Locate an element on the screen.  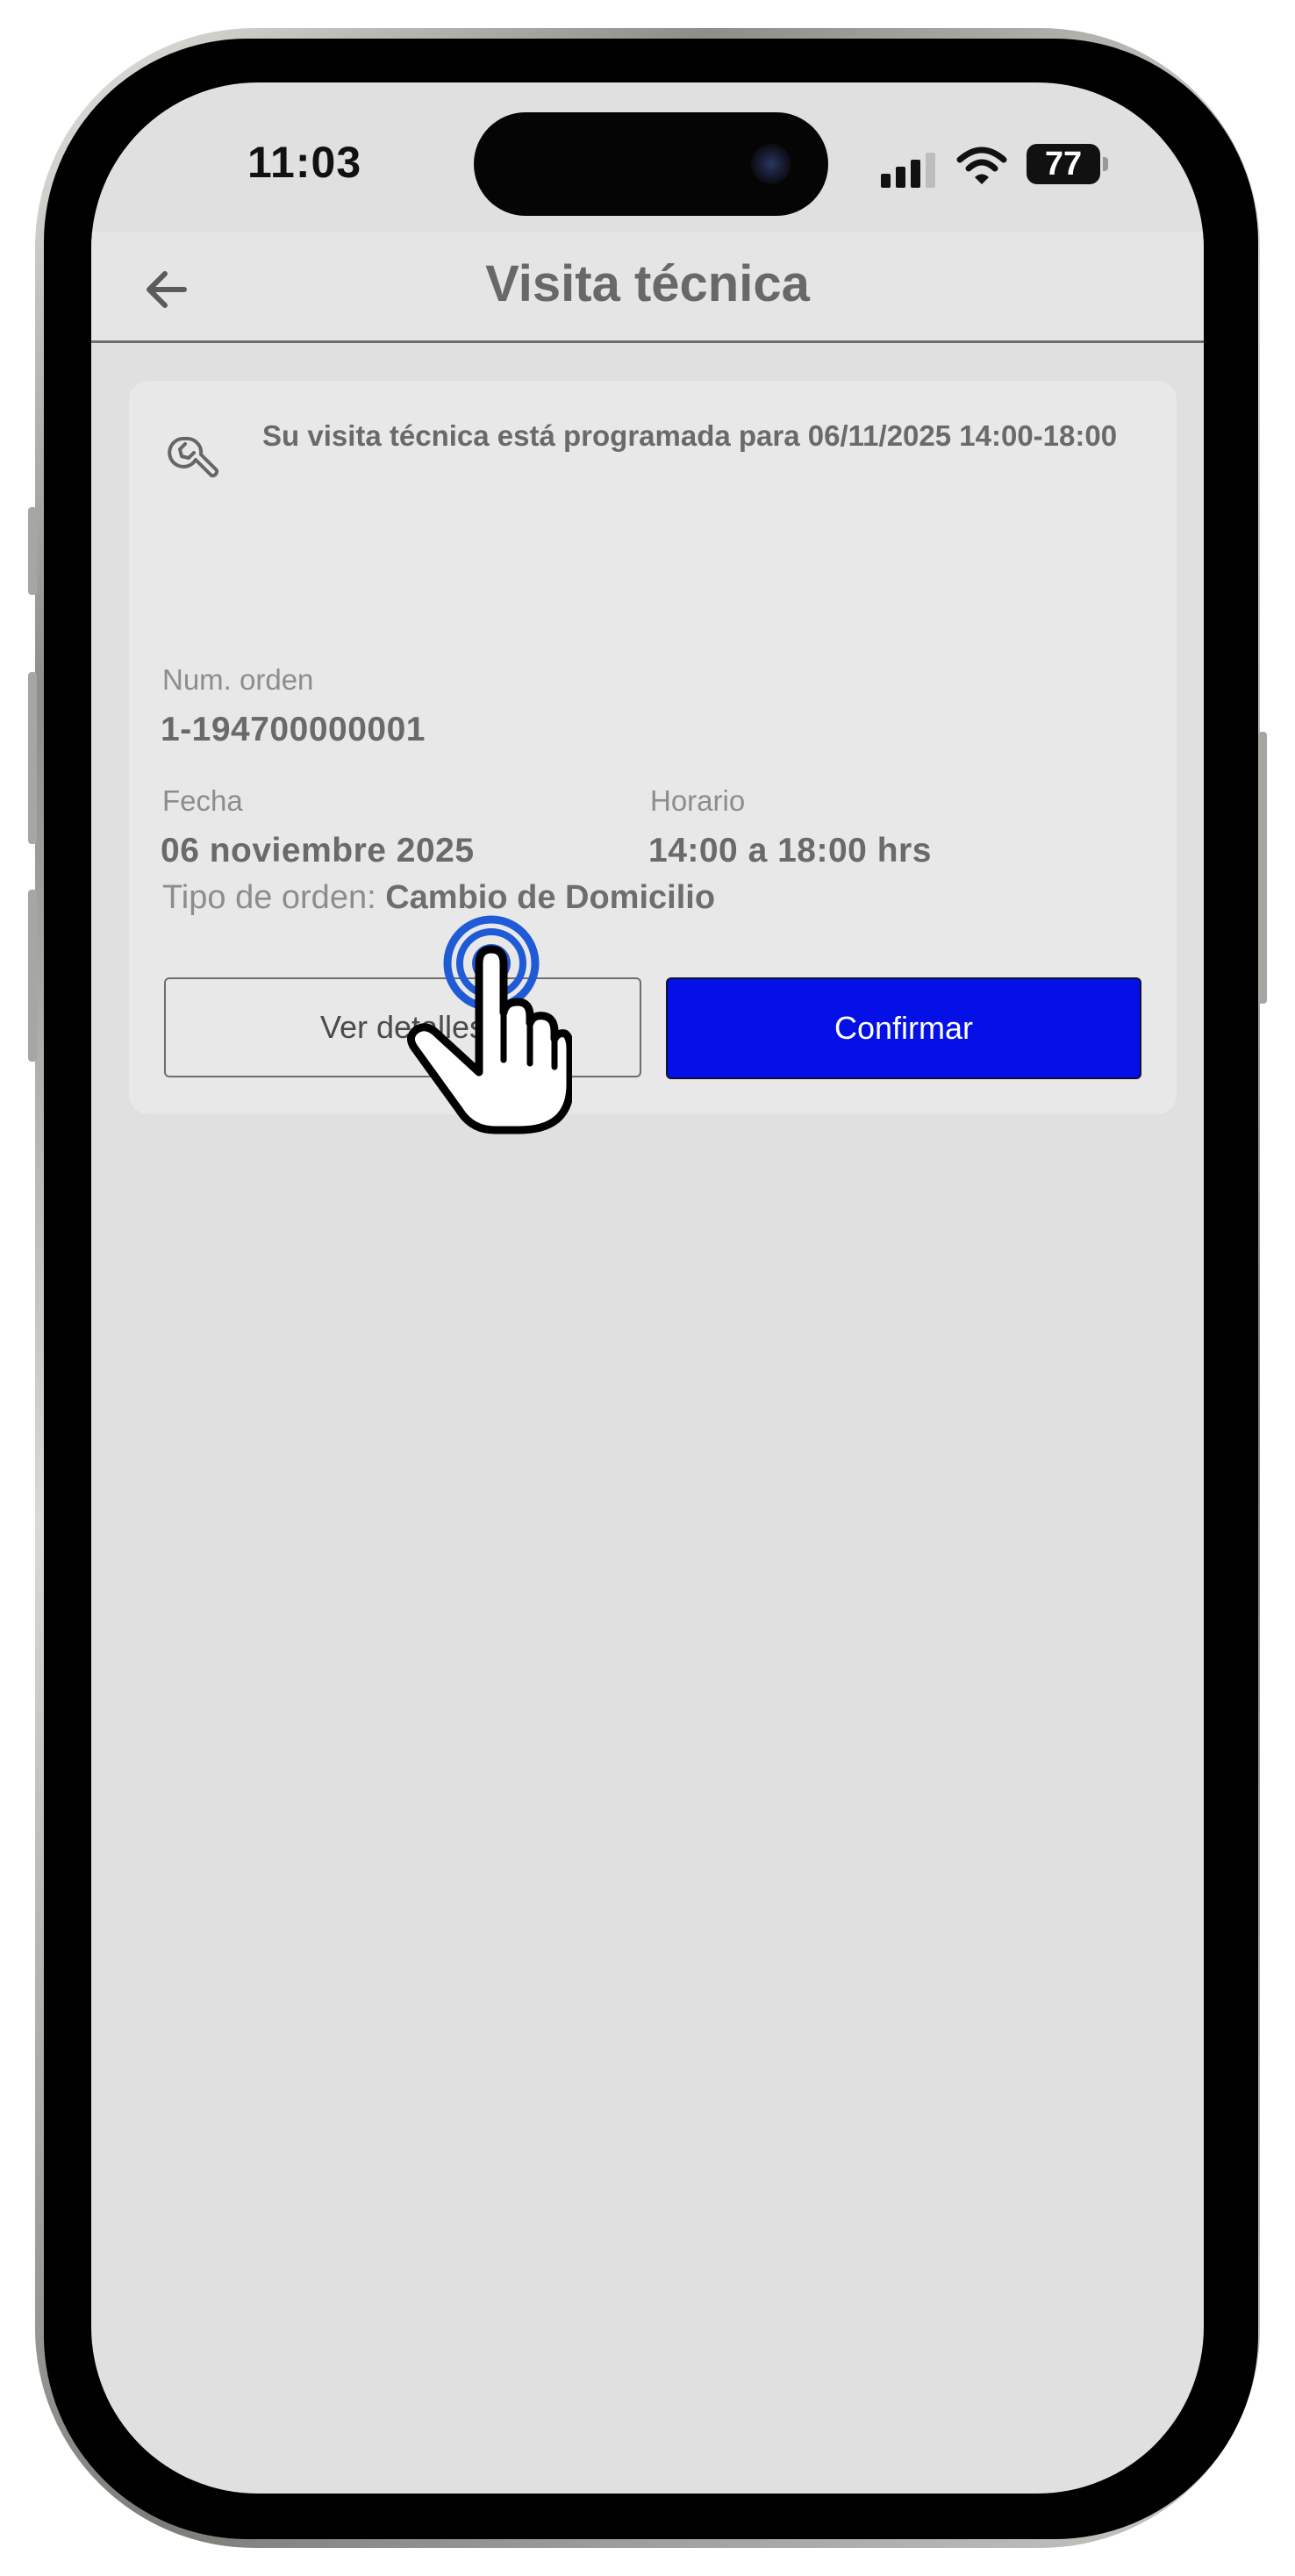
dynamic-island is located at coordinates (651, 164).